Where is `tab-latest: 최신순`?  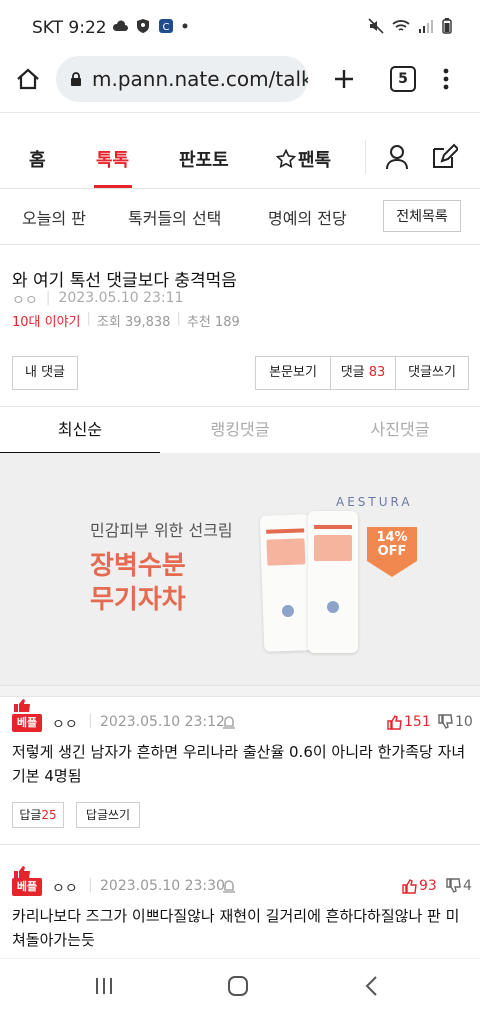 tab-latest: 최신순 is located at coordinates (80, 430).